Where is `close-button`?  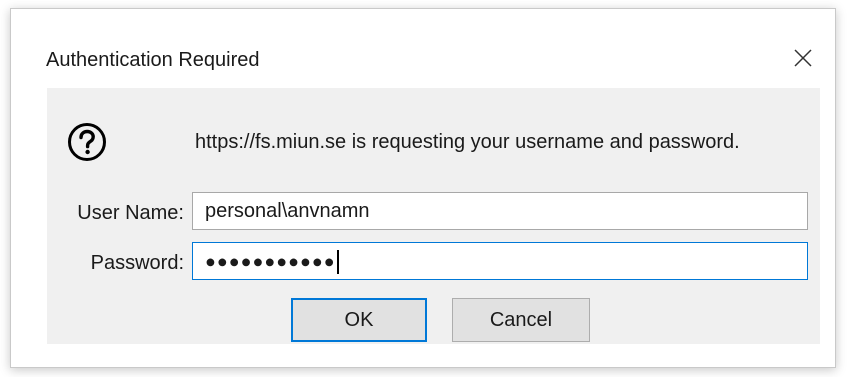 close-button is located at coordinates (803, 58).